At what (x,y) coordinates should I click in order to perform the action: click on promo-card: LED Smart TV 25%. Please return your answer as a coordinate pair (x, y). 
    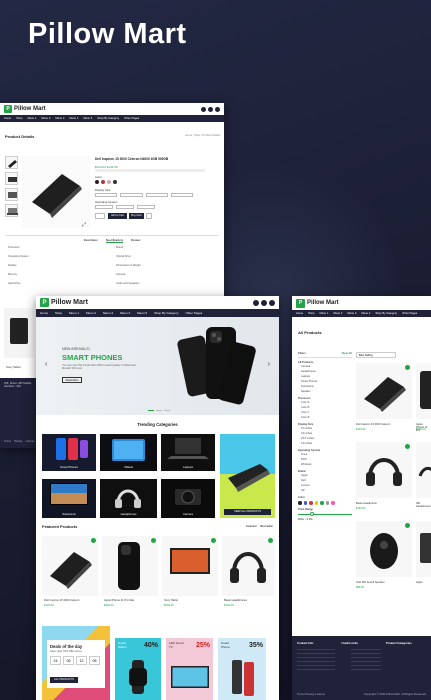
    Looking at the image, I should click on (189, 669).